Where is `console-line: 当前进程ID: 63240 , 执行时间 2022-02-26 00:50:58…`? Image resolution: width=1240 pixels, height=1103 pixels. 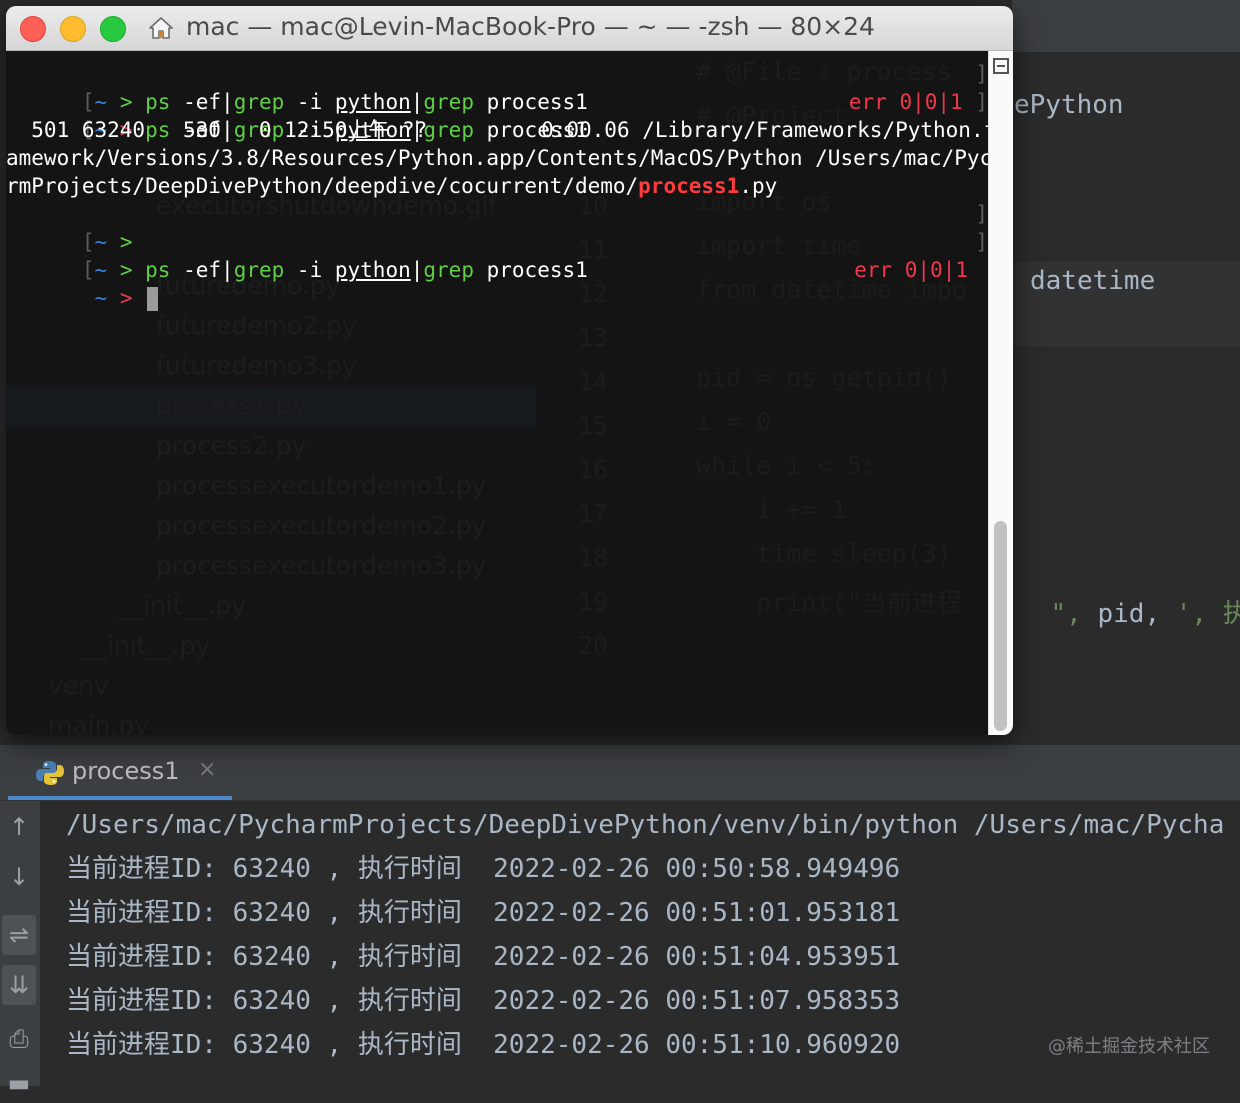 console-line: 当前进程ID: 63240 , 执行时间 2022-02-26 00:50:58… is located at coordinates (483, 869).